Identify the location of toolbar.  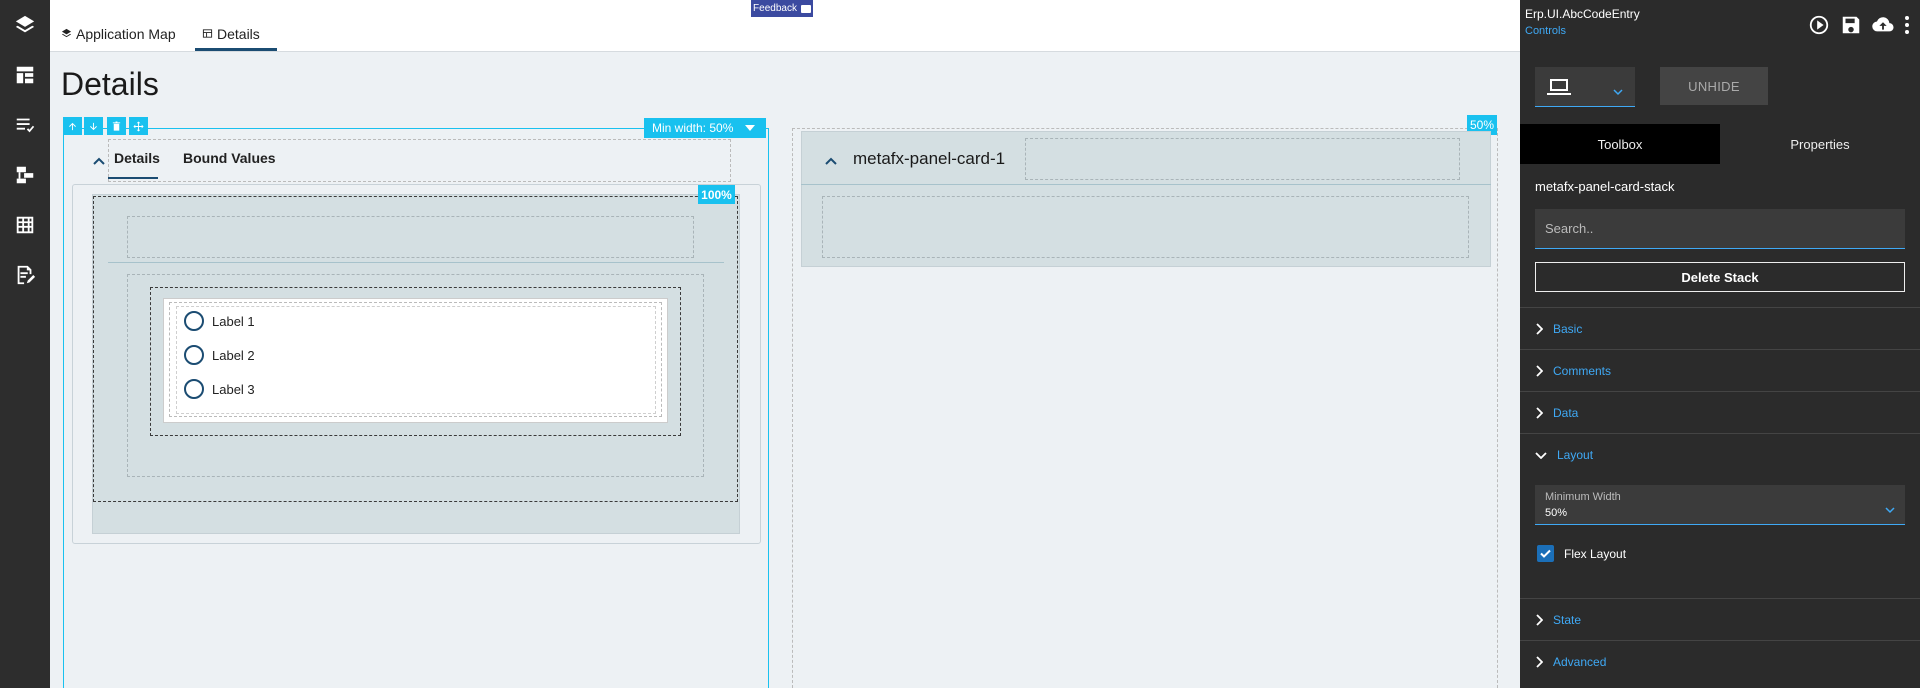
(1859, 27).